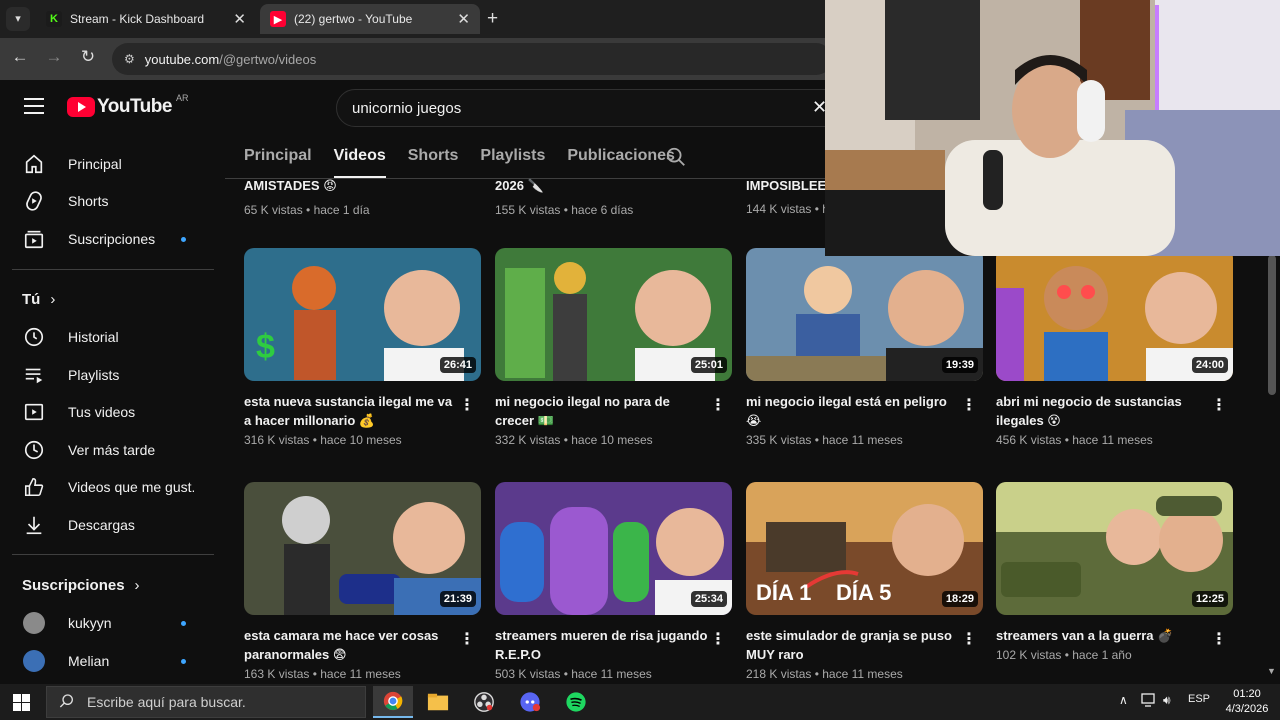 This screenshot has width=1280, height=720. I want to click on chevron-up-icon: ∧, so click(1123, 700).